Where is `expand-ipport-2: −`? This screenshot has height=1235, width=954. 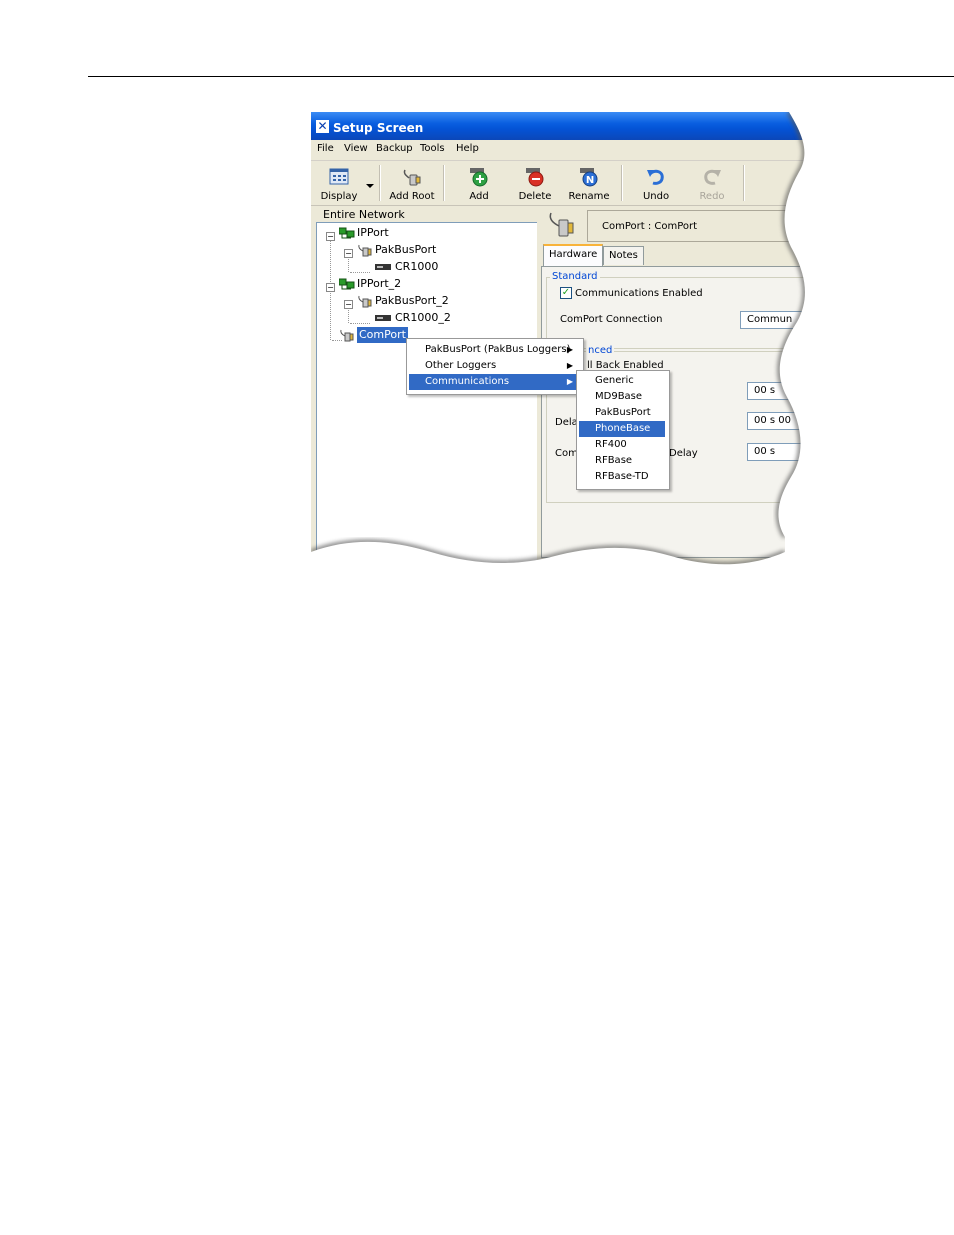 expand-ipport-2: − is located at coordinates (330, 287).